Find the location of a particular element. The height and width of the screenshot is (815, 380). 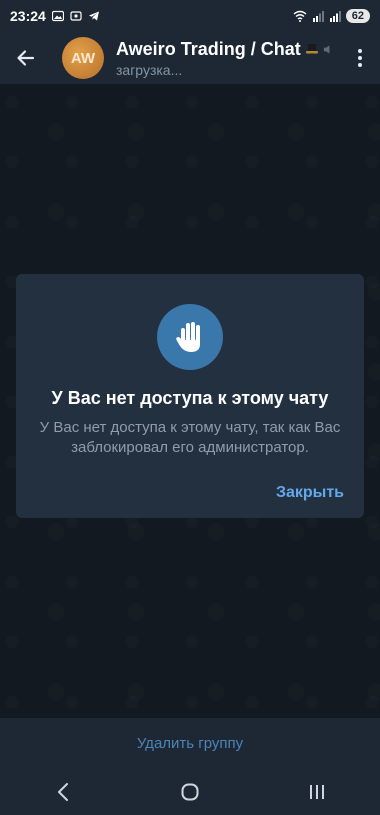

status-left: 23:24 is located at coordinates (55, 16).